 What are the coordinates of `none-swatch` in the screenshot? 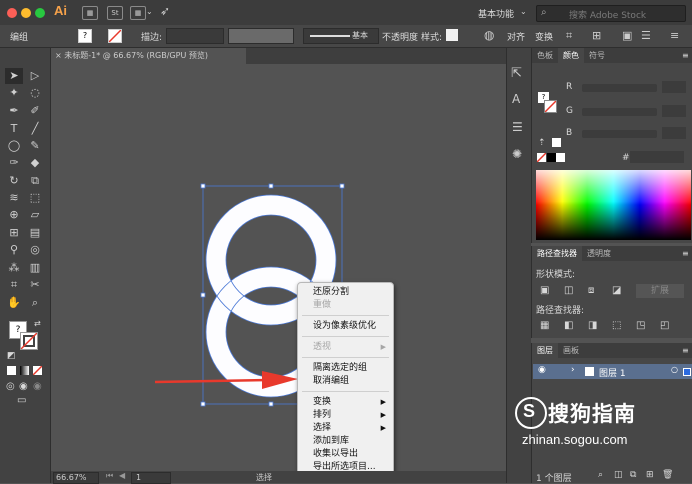 It's located at (541, 157).